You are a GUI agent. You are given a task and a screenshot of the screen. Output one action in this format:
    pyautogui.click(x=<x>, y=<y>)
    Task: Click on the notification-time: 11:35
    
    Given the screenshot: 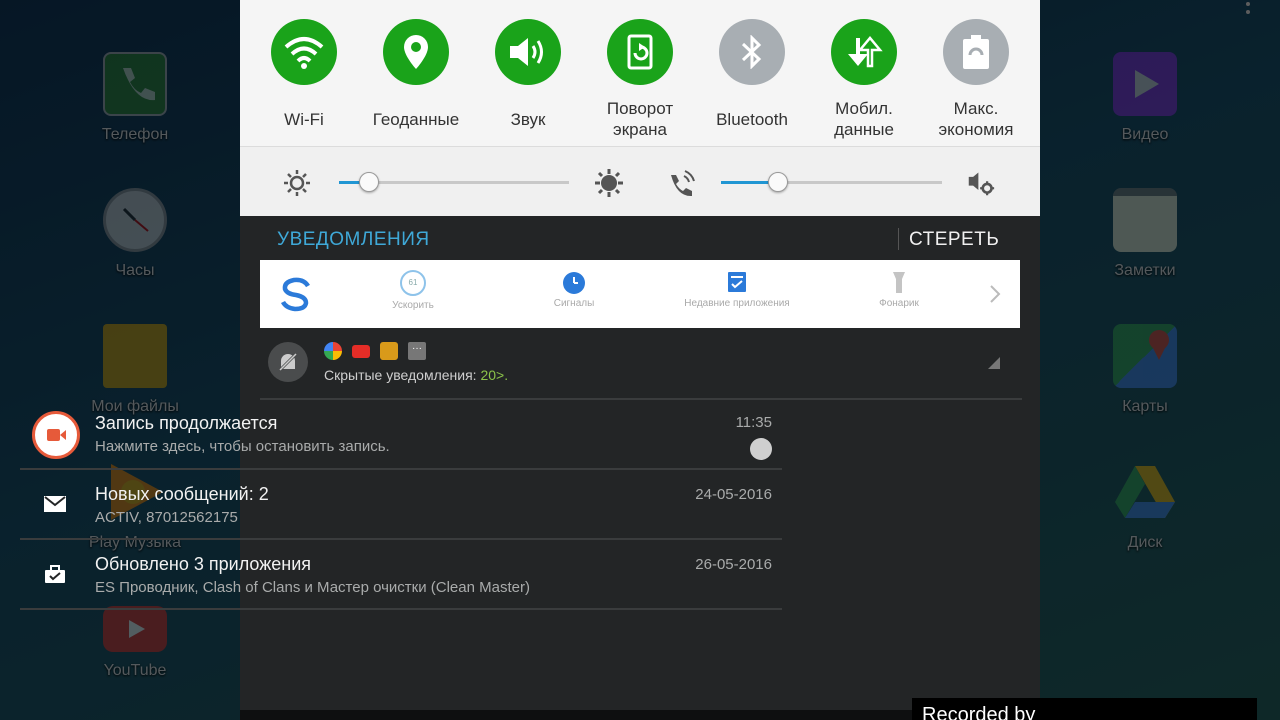 What is the action you would take?
    pyautogui.click(x=753, y=422)
    